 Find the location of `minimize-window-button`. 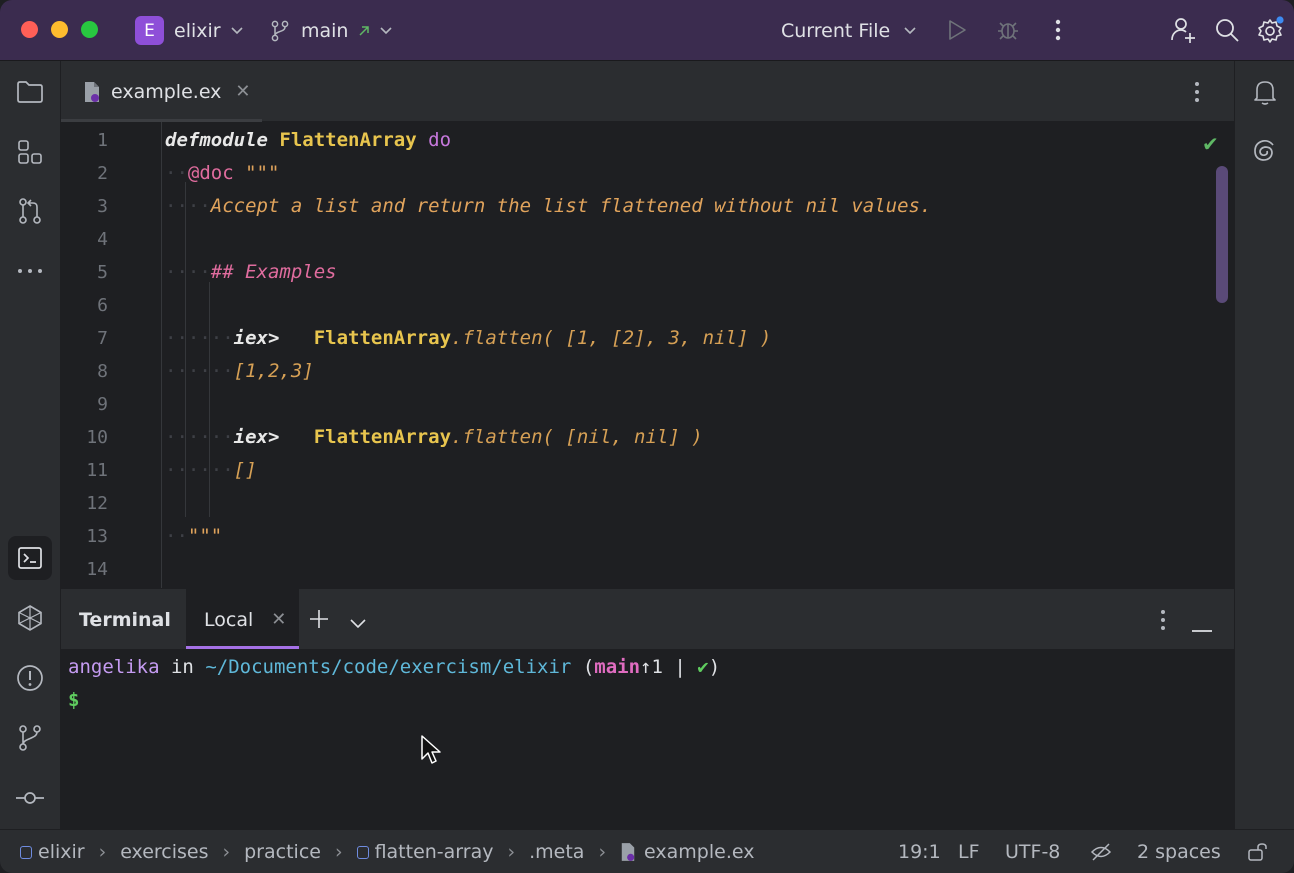

minimize-window-button is located at coordinates (59, 29).